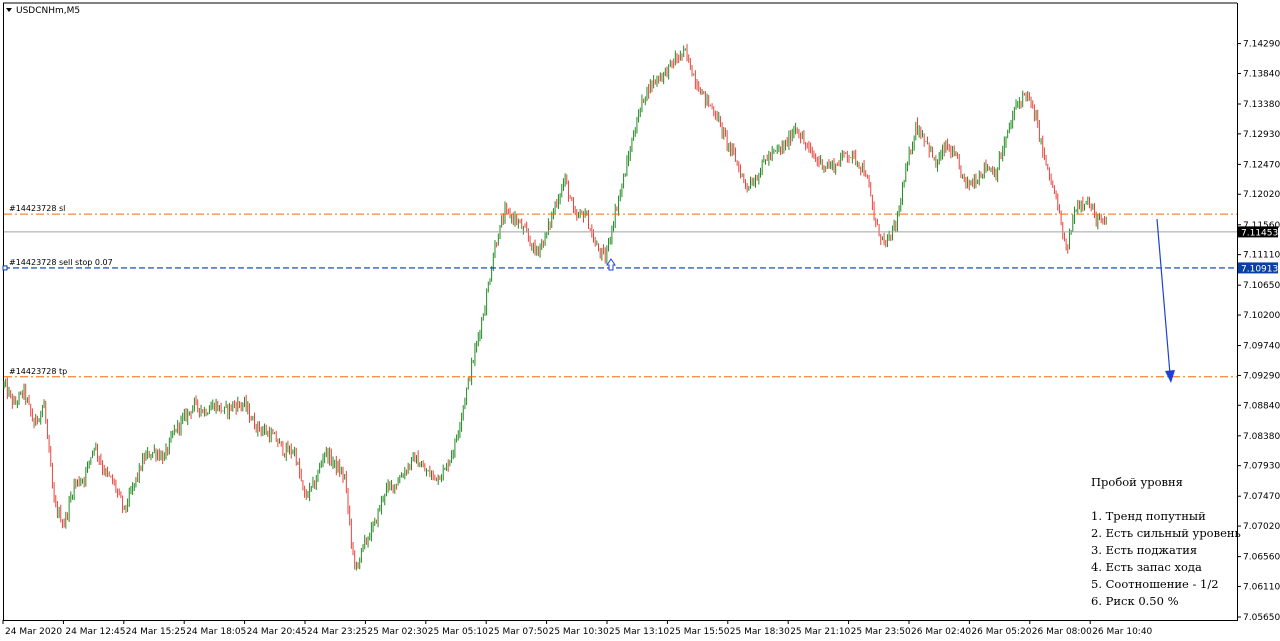  I want to click on y-tick-label: 7.12470, so click(1261, 165).